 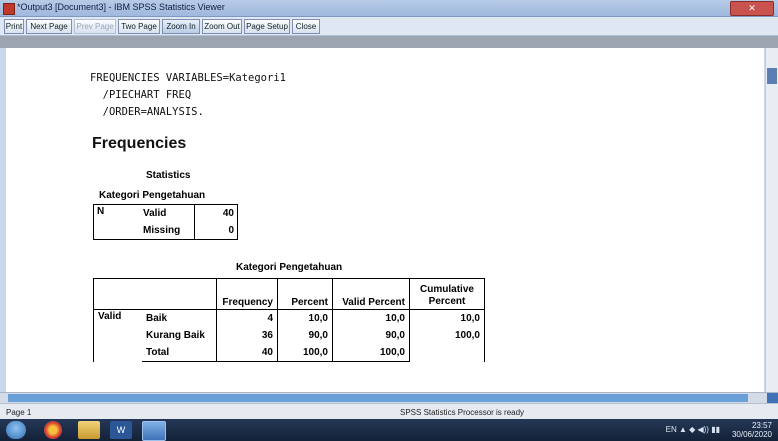 What do you see at coordinates (175, 335) in the screenshot?
I see `row-label: Kurang Baik` at bounding box center [175, 335].